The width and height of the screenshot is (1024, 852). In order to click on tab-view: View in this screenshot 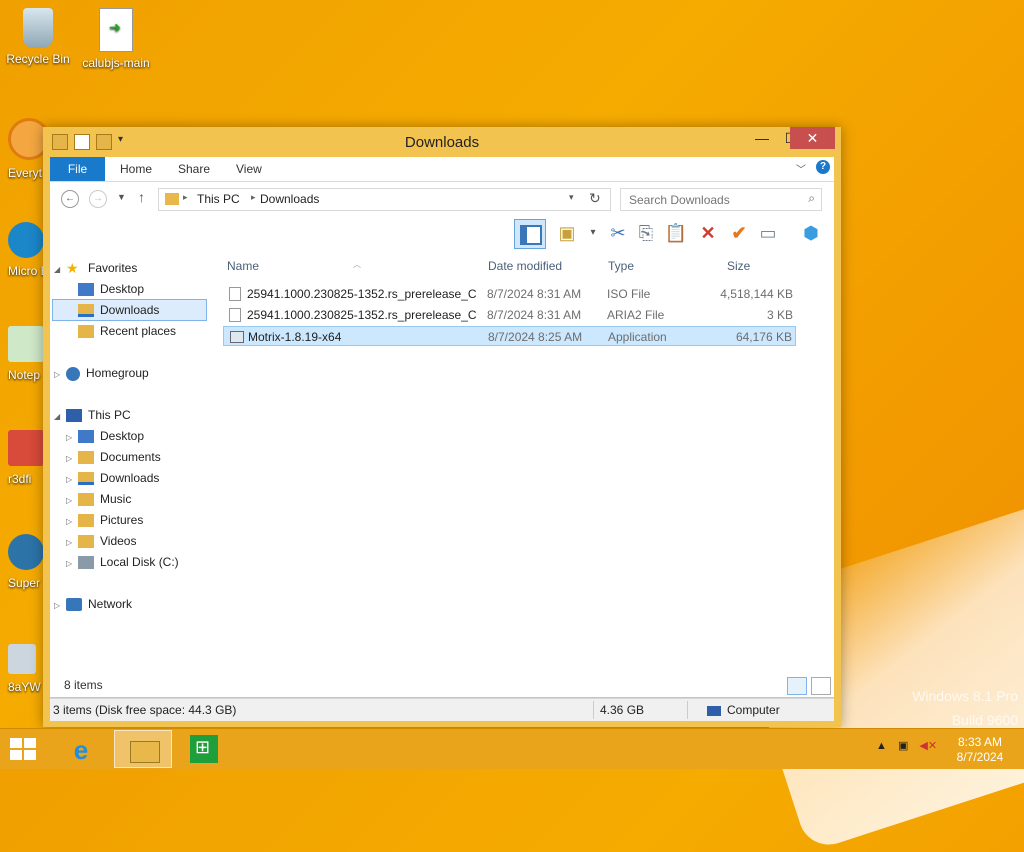, I will do `click(249, 169)`.